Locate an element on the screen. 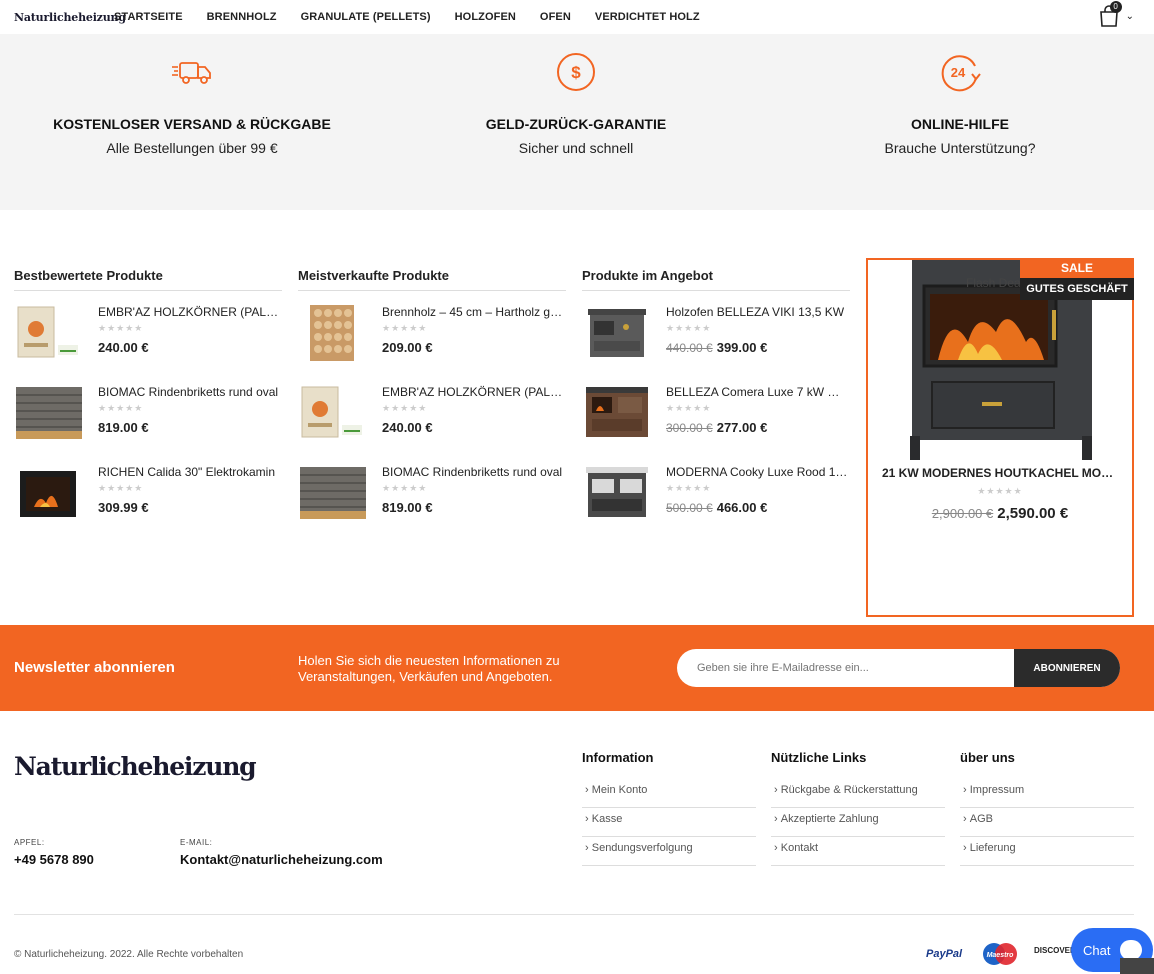 Image resolution: width=1154 pixels, height=974 pixels. footer-logo: Naturlicheheizung is located at coordinates (135, 766).